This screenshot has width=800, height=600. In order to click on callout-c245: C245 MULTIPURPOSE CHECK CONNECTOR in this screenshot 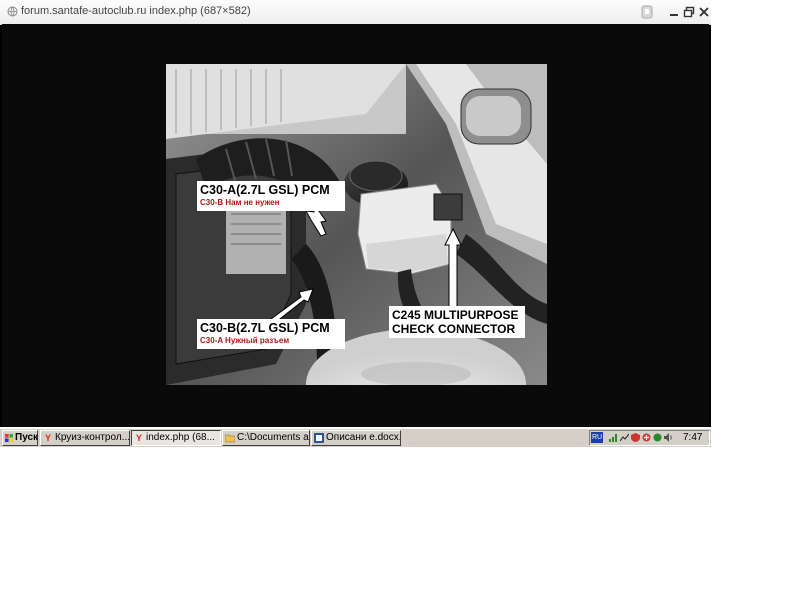, I will do `click(457, 322)`.